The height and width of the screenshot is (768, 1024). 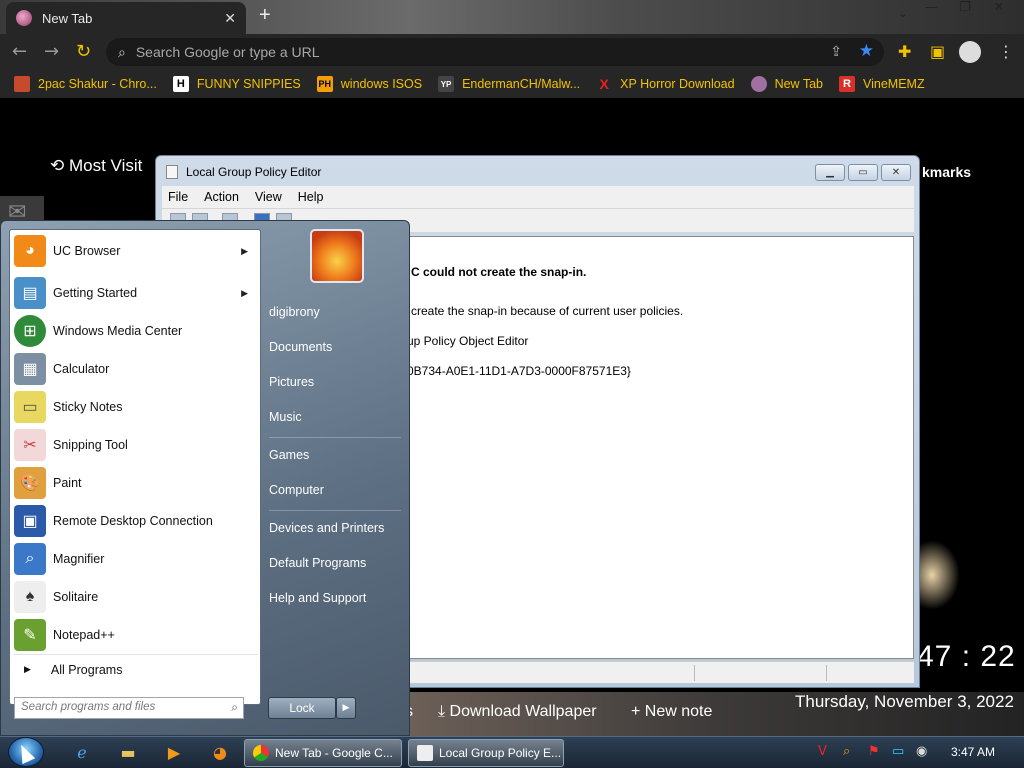 I want to click on tab-new-tab: New Tab ✕, so click(x=126, y=18).